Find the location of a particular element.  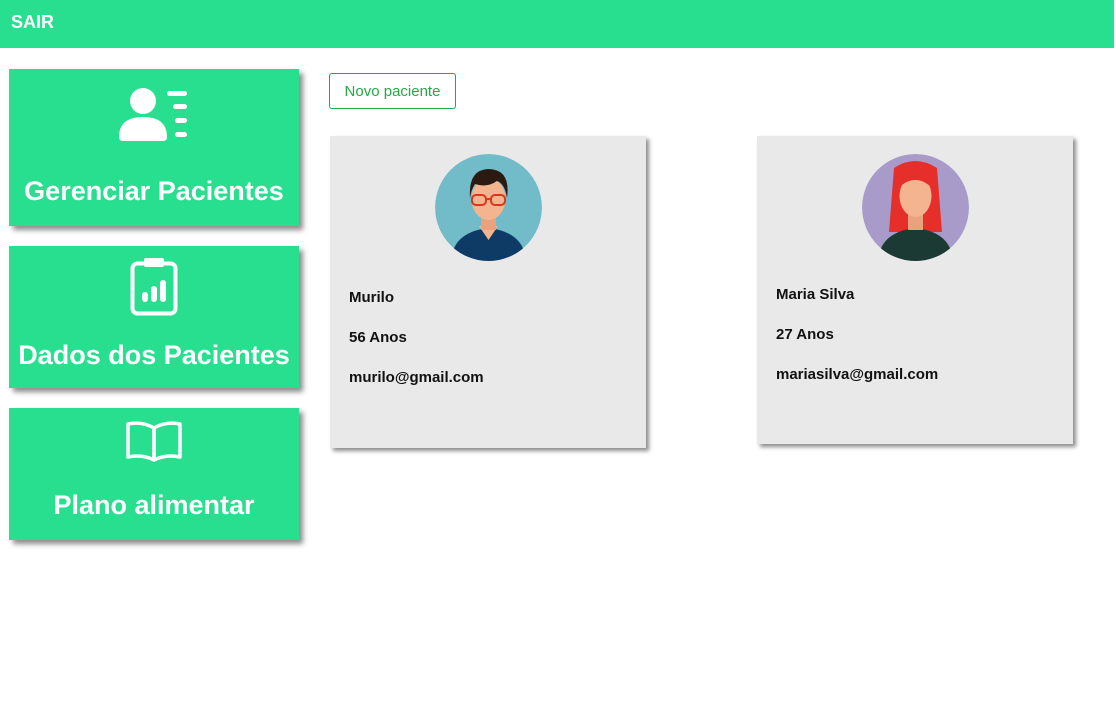

patient-email: mariasilva@gmail.com is located at coordinates (857, 374).